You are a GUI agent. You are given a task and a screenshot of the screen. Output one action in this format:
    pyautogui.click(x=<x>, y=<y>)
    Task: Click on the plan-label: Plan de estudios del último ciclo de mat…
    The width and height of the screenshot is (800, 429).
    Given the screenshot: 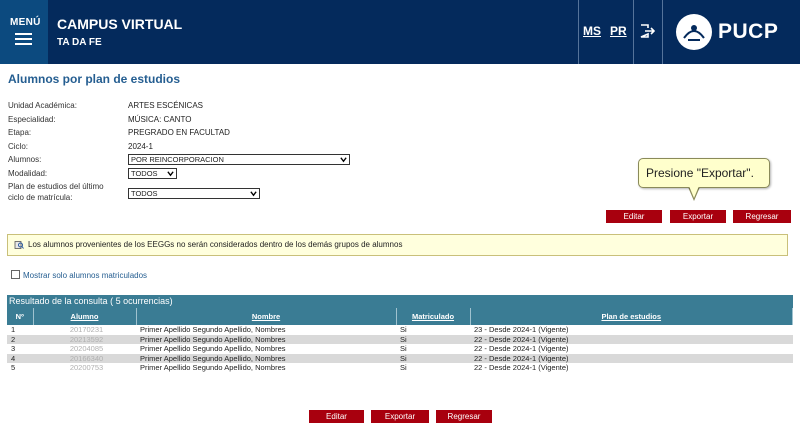 What is the action you would take?
    pyautogui.click(x=56, y=192)
    